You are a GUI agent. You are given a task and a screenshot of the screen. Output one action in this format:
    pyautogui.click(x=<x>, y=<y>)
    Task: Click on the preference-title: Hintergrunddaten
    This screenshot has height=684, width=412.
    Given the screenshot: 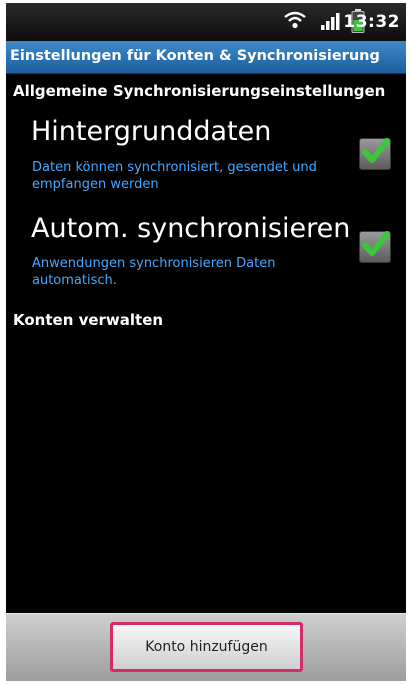 What is the action you would take?
    pyautogui.click(x=151, y=131)
    